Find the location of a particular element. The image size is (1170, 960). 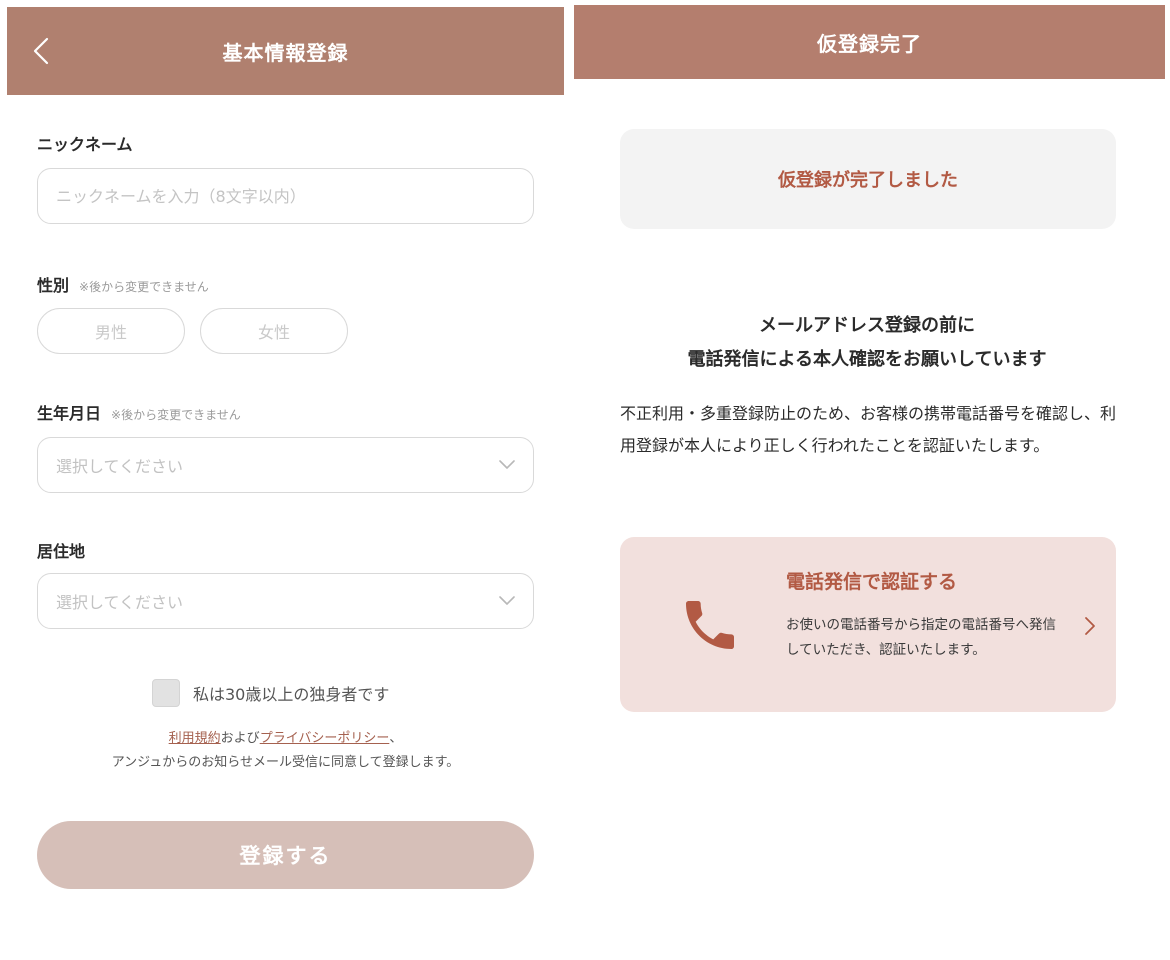

terms-line1: 利用規約およびプライバシーポリシー、 is located at coordinates (285, 739).